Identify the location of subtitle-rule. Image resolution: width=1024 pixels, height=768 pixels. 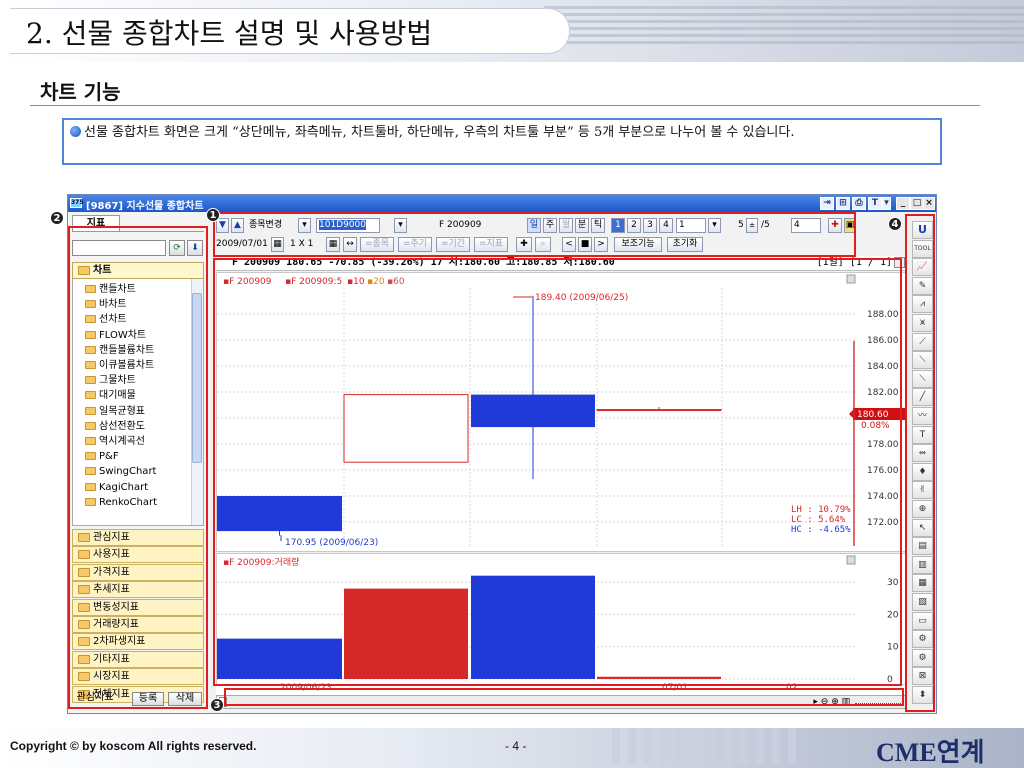
(505, 105).